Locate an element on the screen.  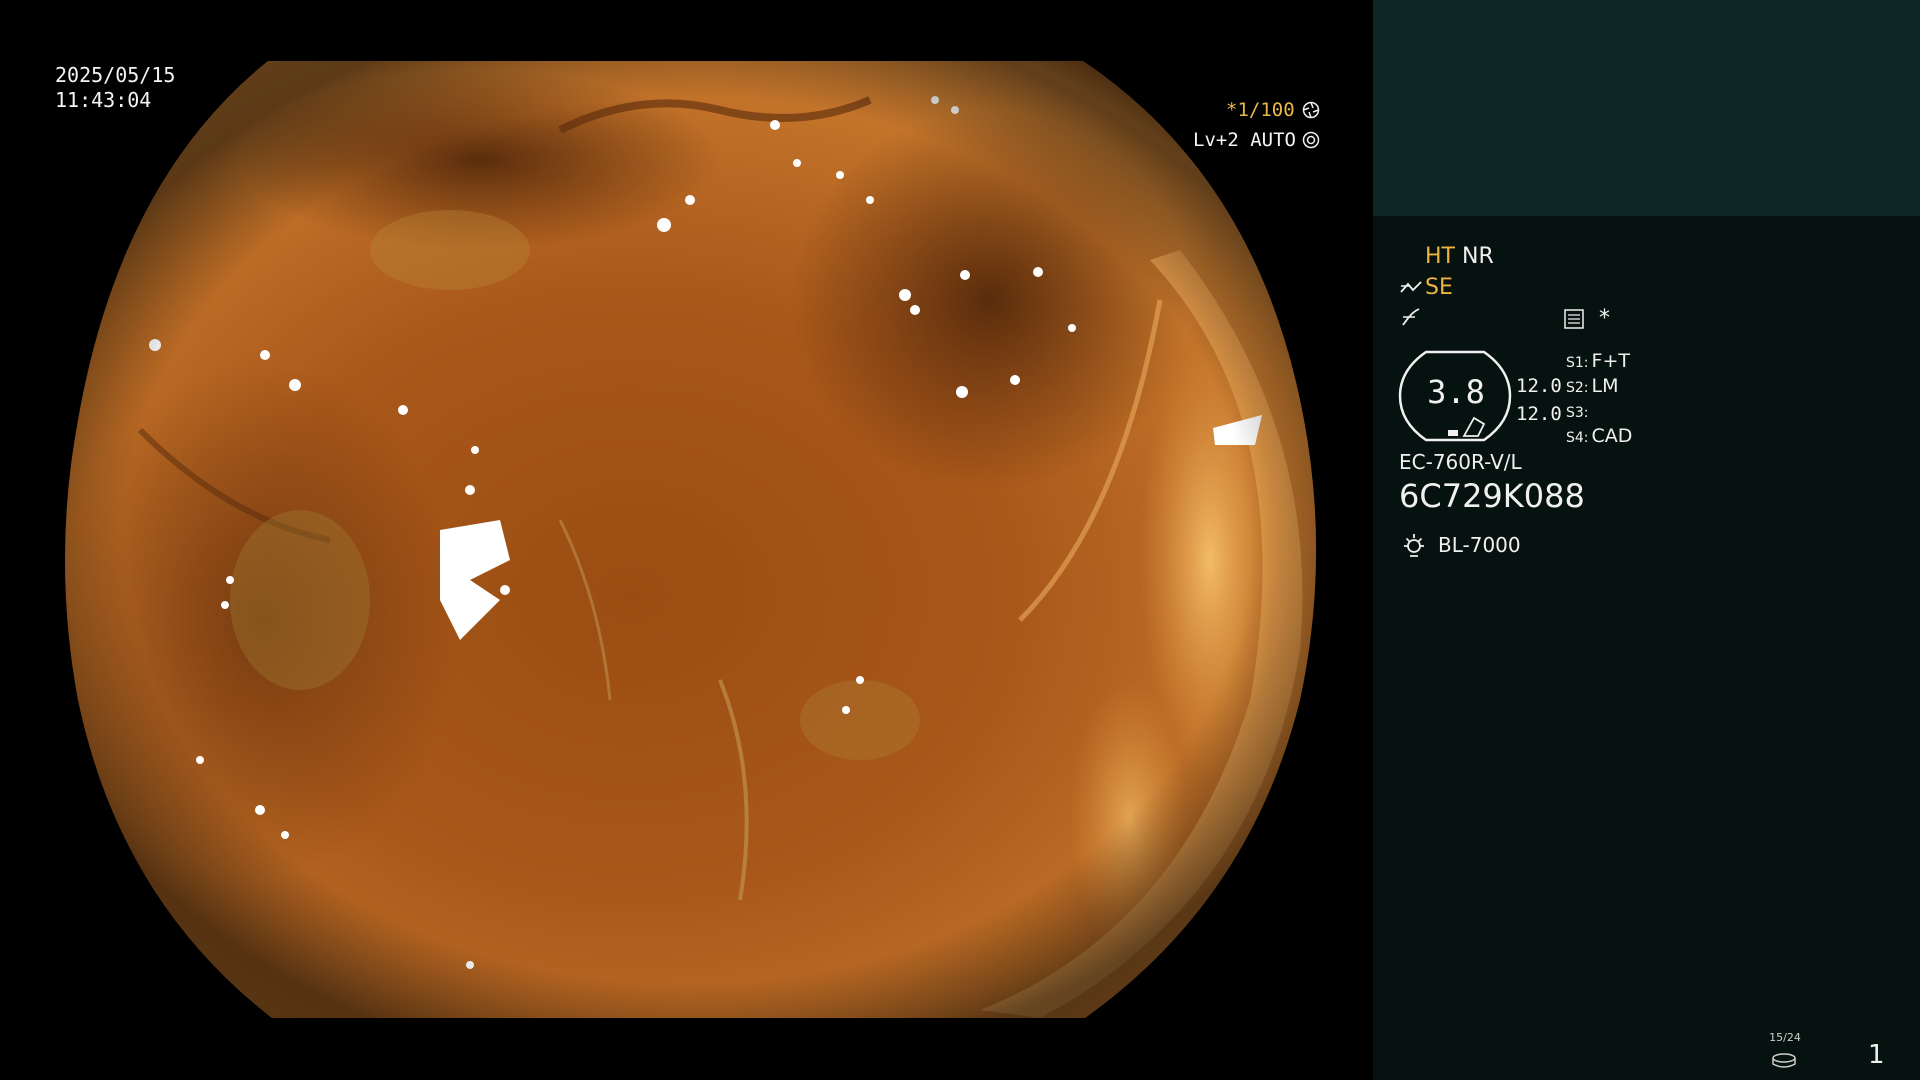
switch-s1: S1: F+T is located at coordinates (1598, 361).